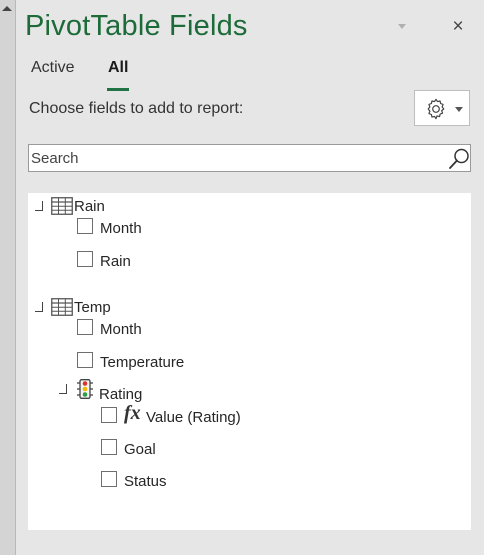 This screenshot has width=484, height=555. What do you see at coordinates (109, 447) in the screenshot?
I see `field-checkbox-goal` at bounding box center [109, 447].